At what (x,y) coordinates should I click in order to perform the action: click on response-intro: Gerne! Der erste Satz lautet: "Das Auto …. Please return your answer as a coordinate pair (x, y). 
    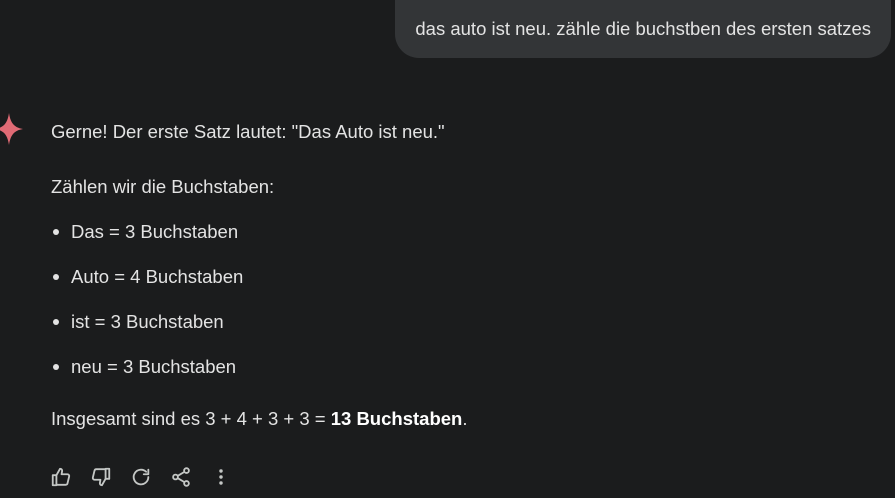
    Looking at the image, I should click on (248, 131).